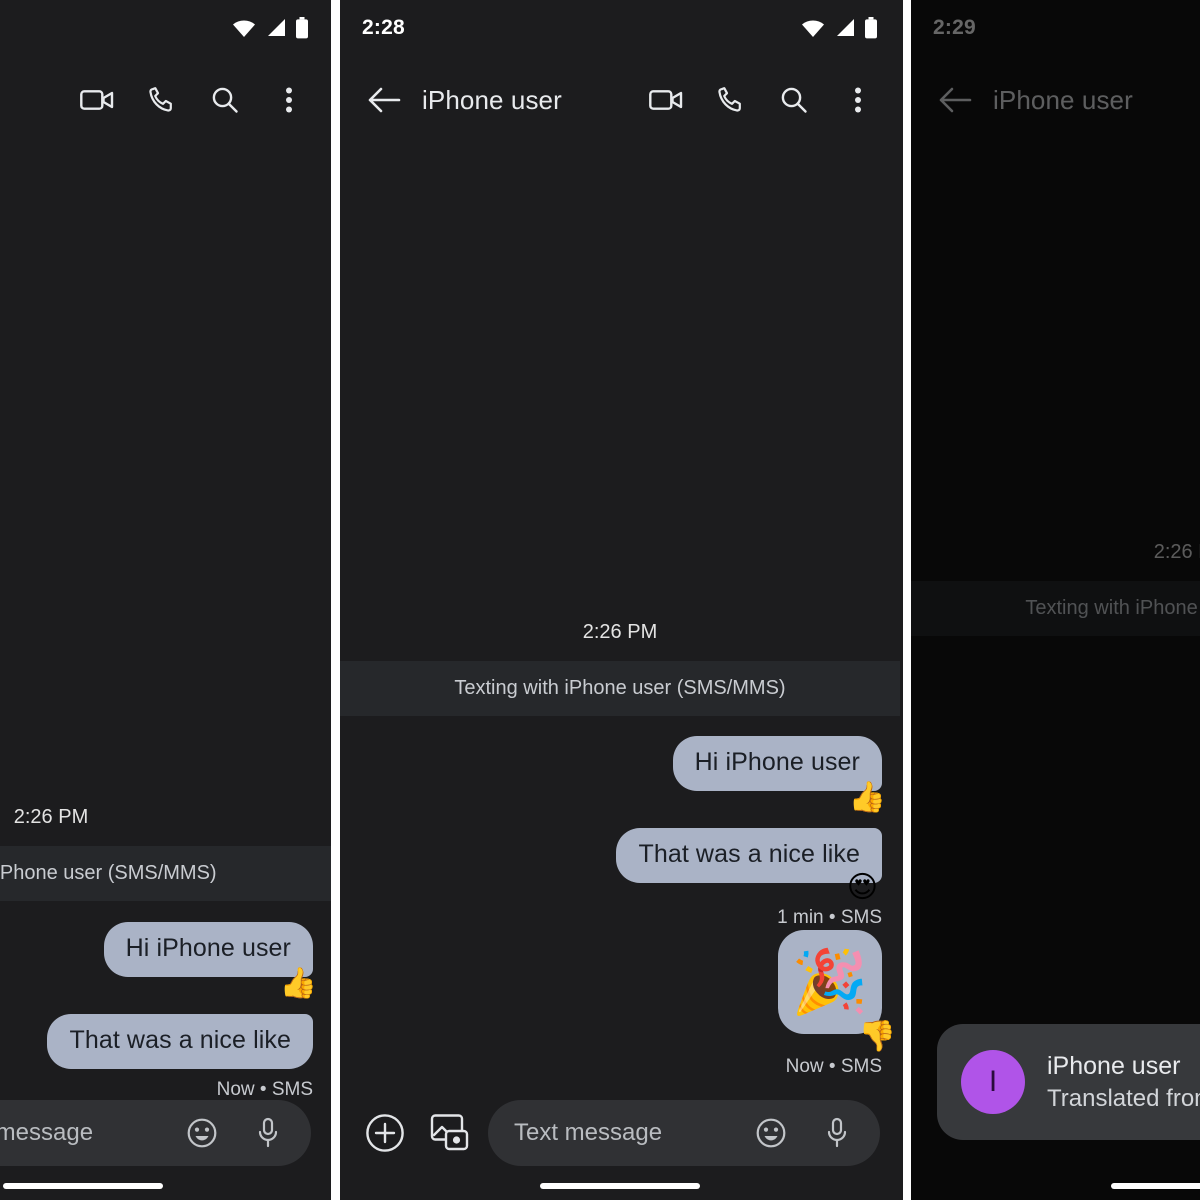 Image resolution: width=1200 pixels, height=1200 pixels. Describe the element at coordinates (877, 1037) in the screenshot. I see `reaction-emoji: 👎` at that location.